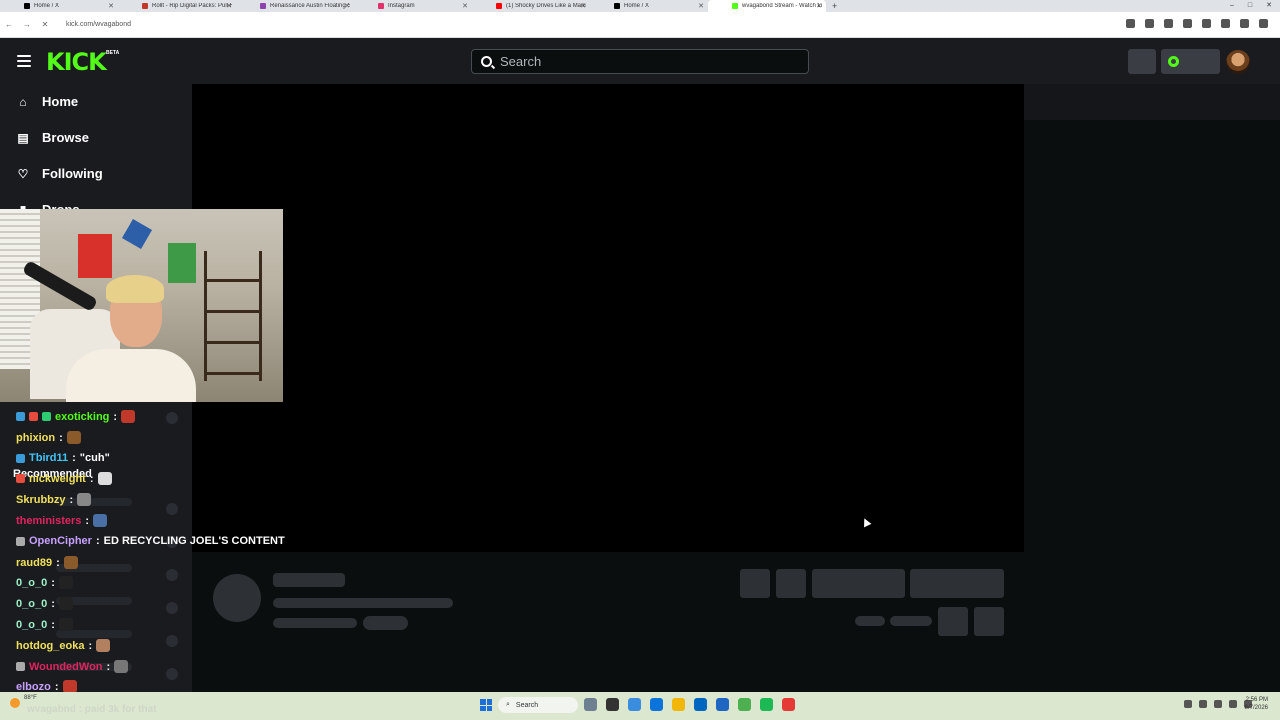 The image size is (1280, 720). Describe the element at coordinates (76, 62) in the screenshot. I see `kick-logo: KICK` at that location.